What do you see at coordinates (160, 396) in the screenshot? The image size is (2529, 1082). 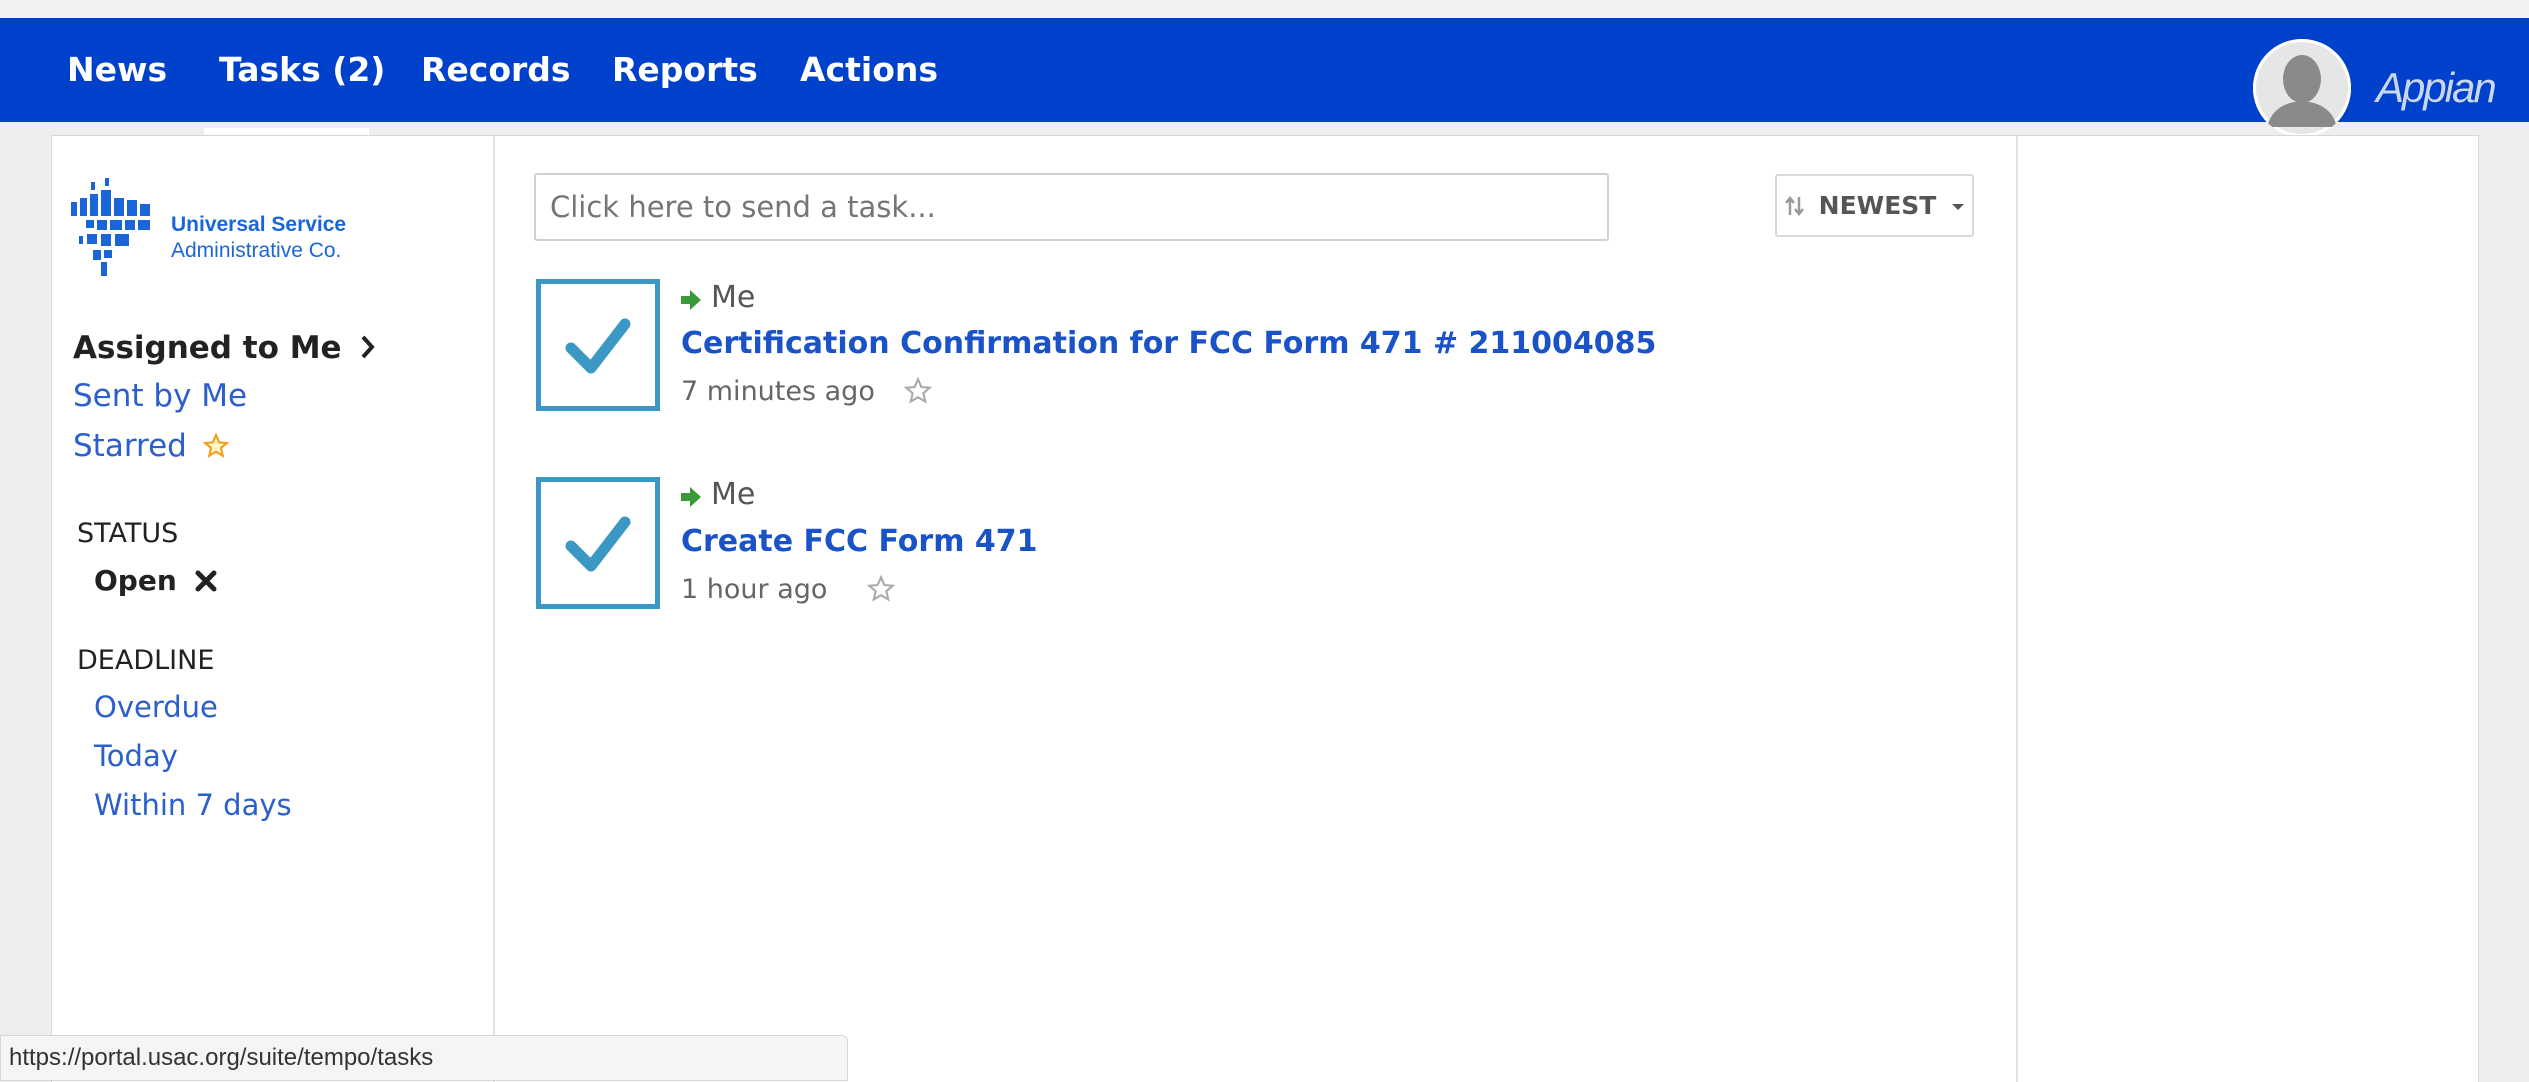 I see `sidebar-item-sent-by-me: Sent by Me` at bounding box center [160, 396].